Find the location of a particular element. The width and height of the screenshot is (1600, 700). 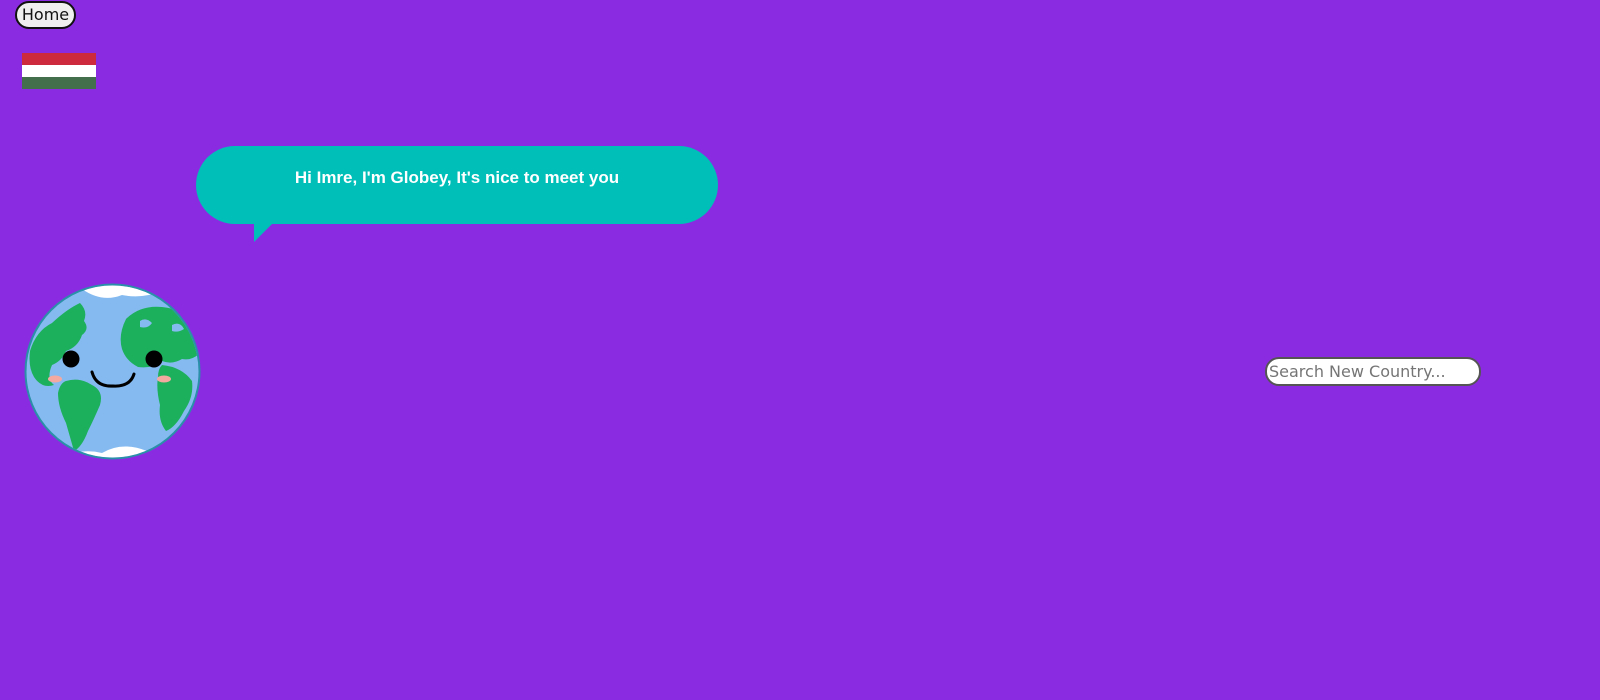

globe-mascot-icon is located at coordinates (112, 371).